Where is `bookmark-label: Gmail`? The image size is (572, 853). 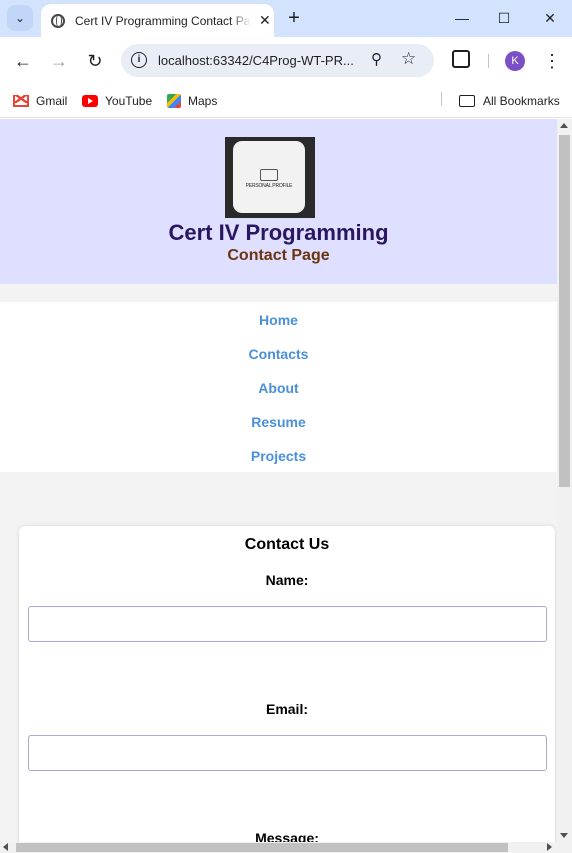 bookmark-label: Gmail is located at coordinates (52, 101).